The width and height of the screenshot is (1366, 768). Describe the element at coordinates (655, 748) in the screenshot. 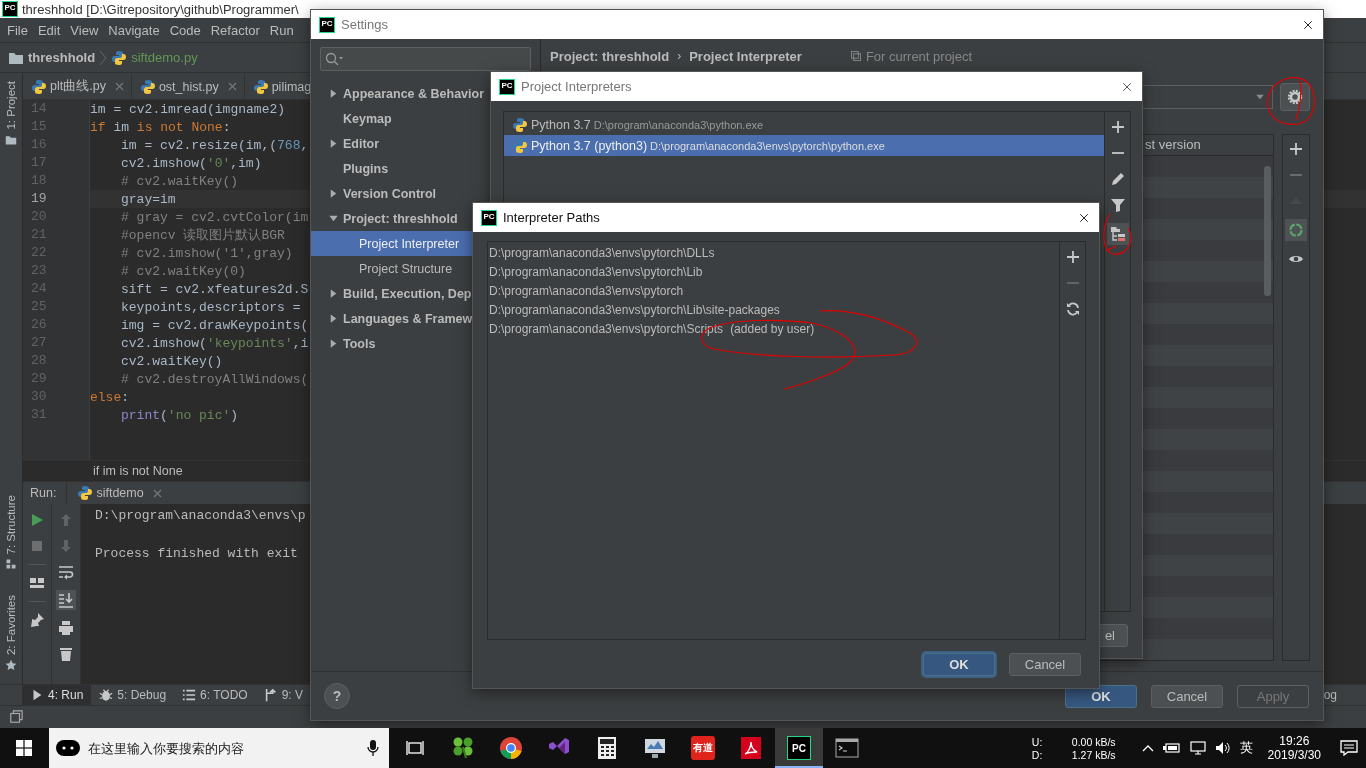

I see `monitor-icon` at that location.